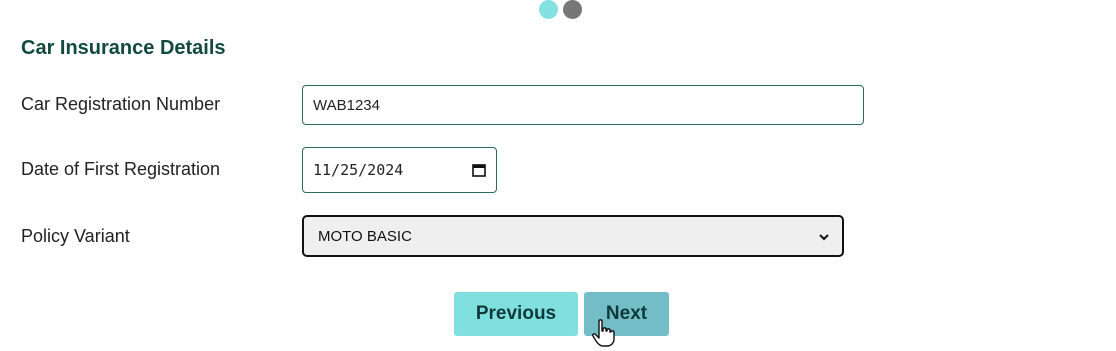 This screenshot has height=351, width=1116. I want to click on registration-input, so click(583, 105).